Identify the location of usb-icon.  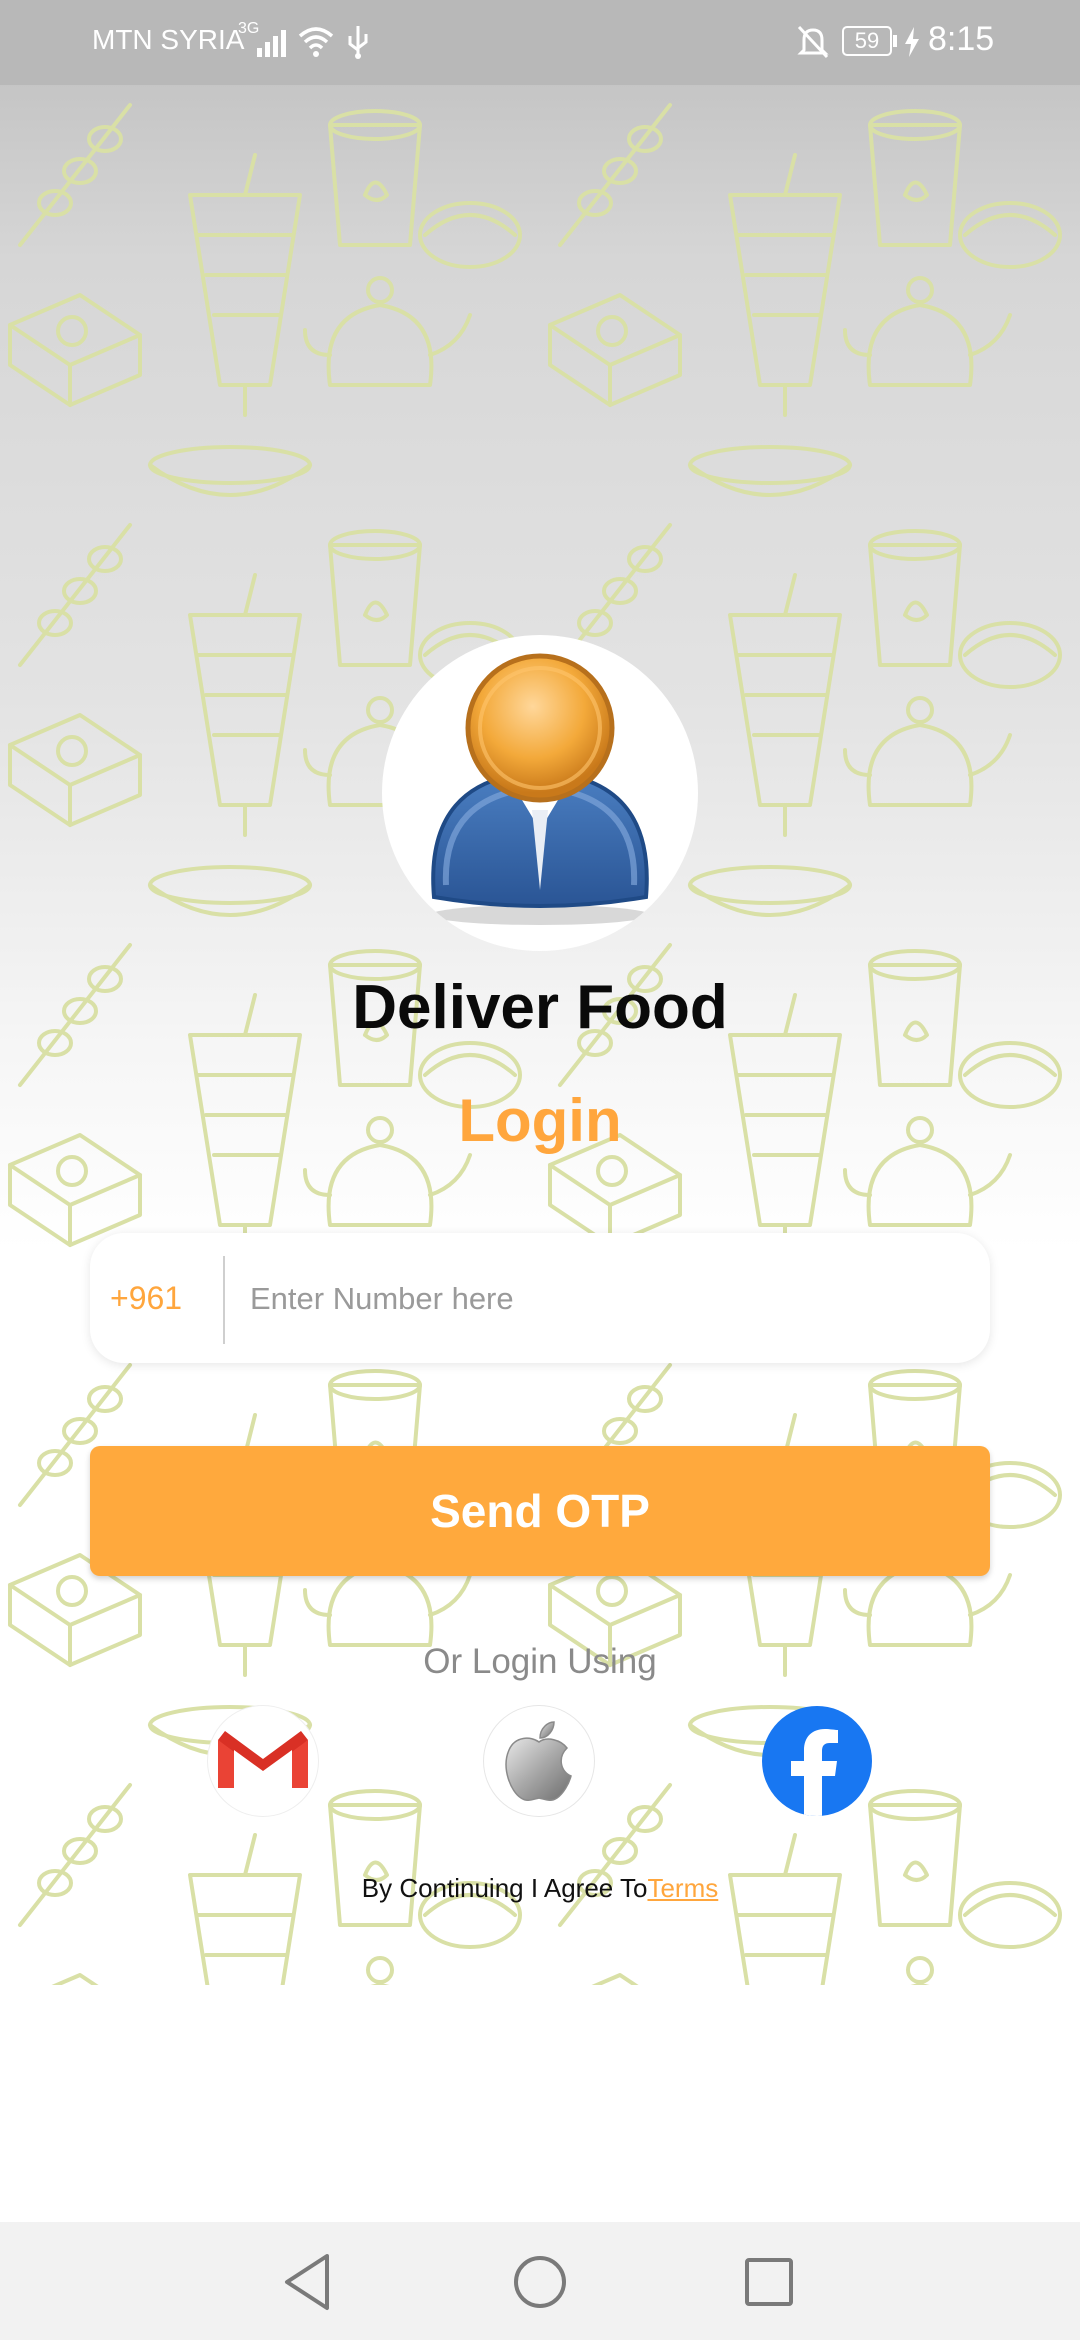
(358, 42).